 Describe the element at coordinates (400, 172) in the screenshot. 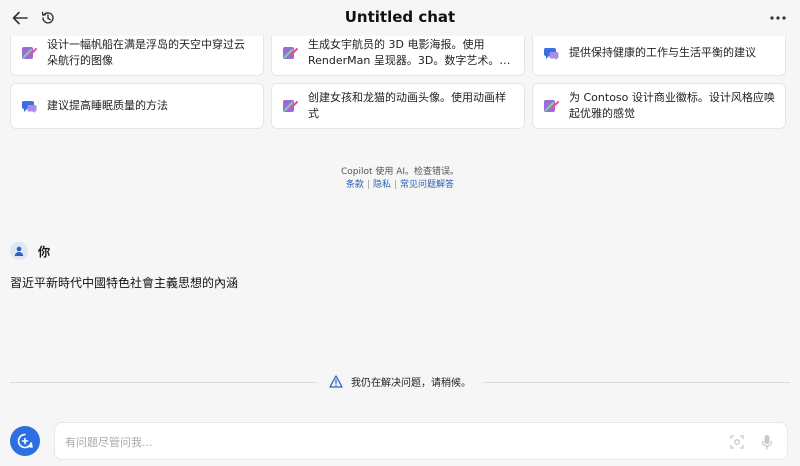

I see `disclaimer-text: Copilot 使用 AI。检查错误。` at that location.